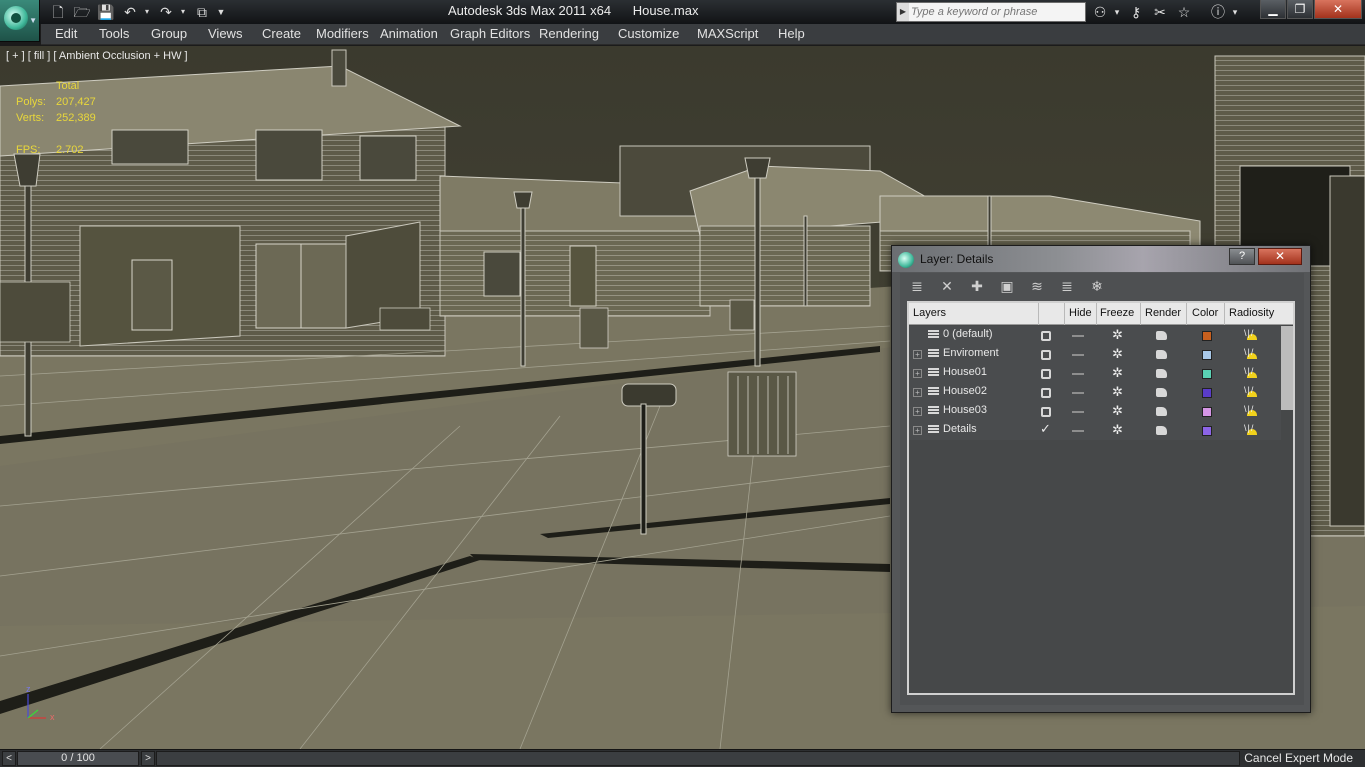  What do you see at coordinates (1163, 313) in the screenshot?
I see `col-render: Render` at bounding box center [1163, 313].